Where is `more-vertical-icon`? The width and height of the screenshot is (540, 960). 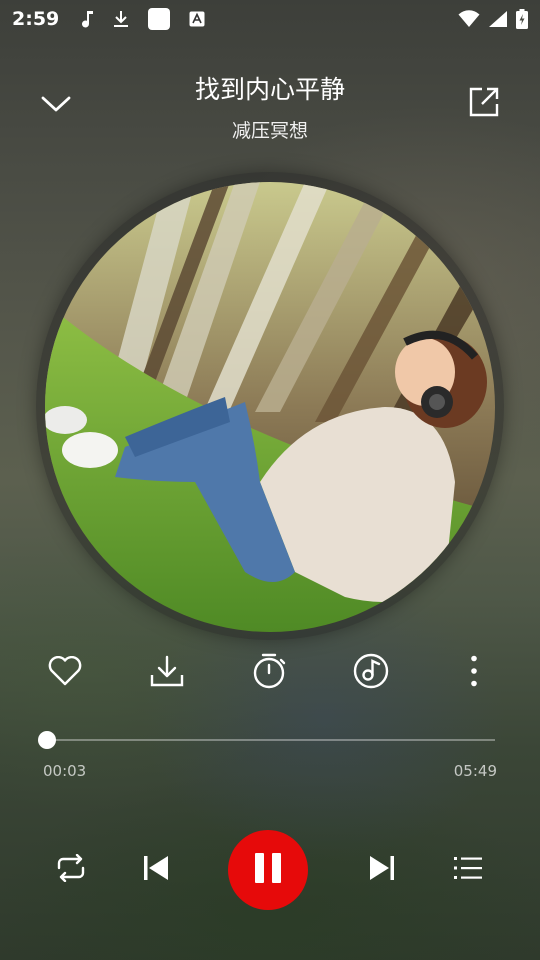 more-vertical-icon is located at coordinates (474, 673).